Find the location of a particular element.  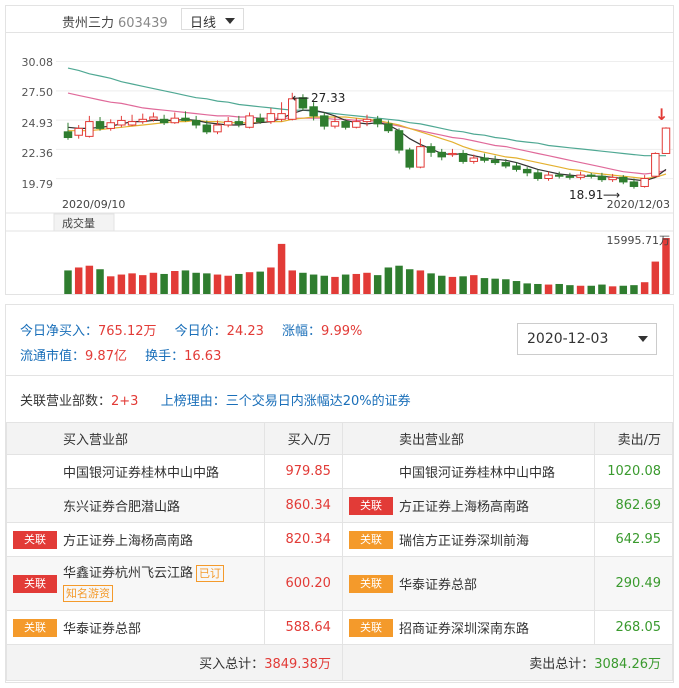

sell-dept-name: 招商证券深圳深南东路 is located at coordinates (464, 629).